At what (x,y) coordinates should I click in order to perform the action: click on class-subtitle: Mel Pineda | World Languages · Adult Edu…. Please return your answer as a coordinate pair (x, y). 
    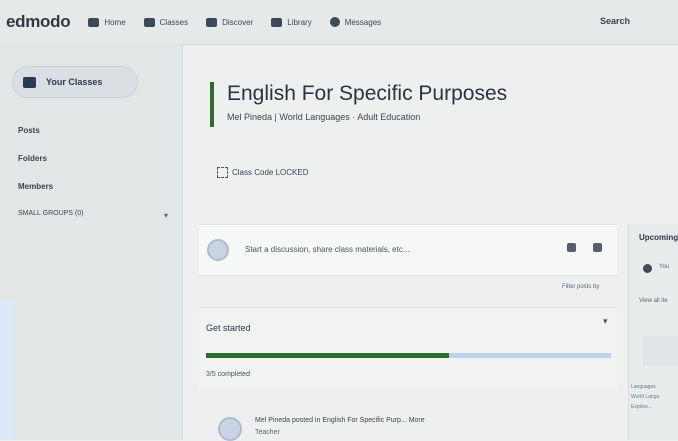
    Looking at the image, I should click on (324, 117).